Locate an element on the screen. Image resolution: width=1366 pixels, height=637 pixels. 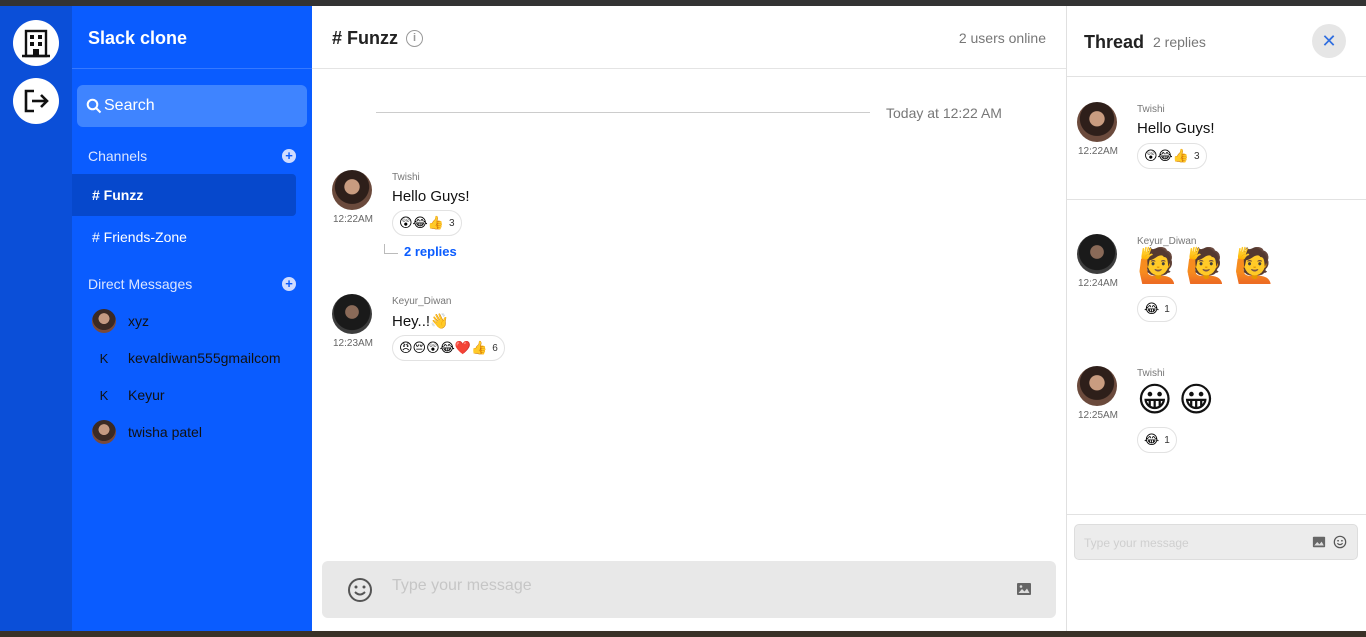
replies-link: 2 replies is located at coordinates (420, 251).